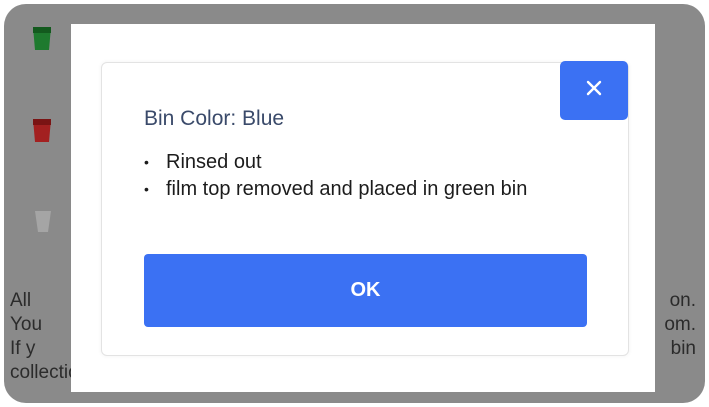 The height and width of the screenshot is (407, 709). Describe the element at coordinates (354, 162) in the screenshot. I see `list-item: • Rinsed out` at that location.